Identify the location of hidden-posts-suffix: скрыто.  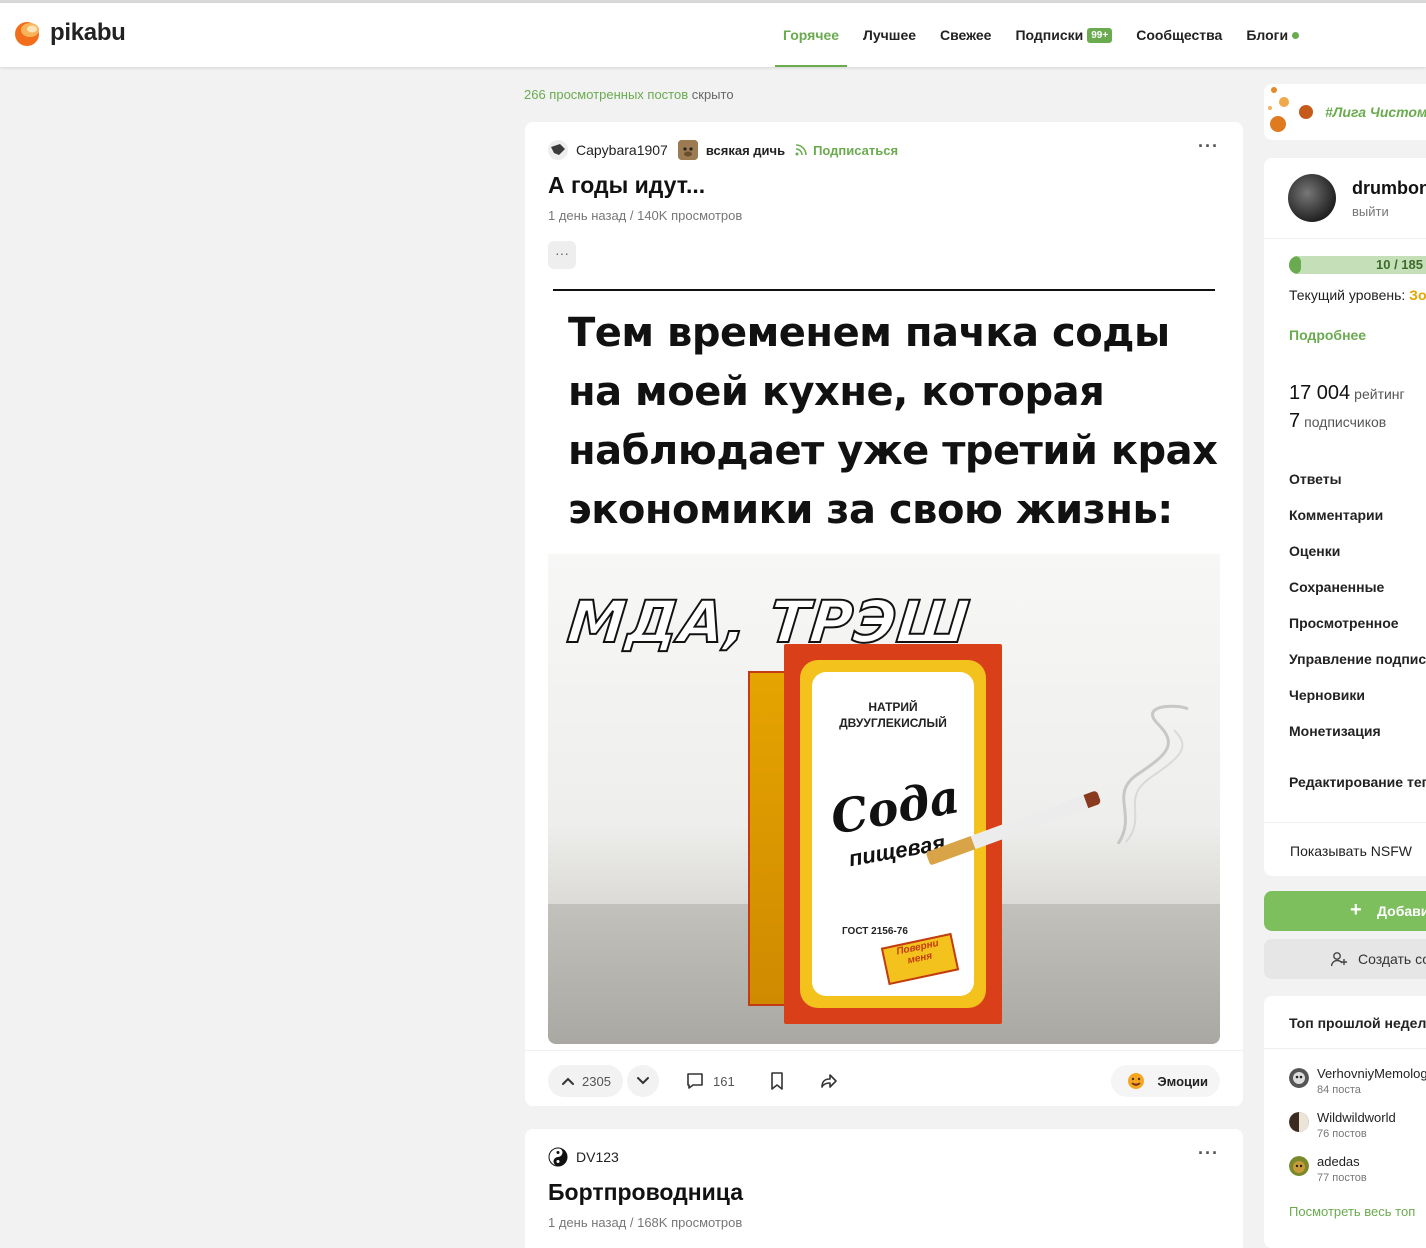
(712, 94).